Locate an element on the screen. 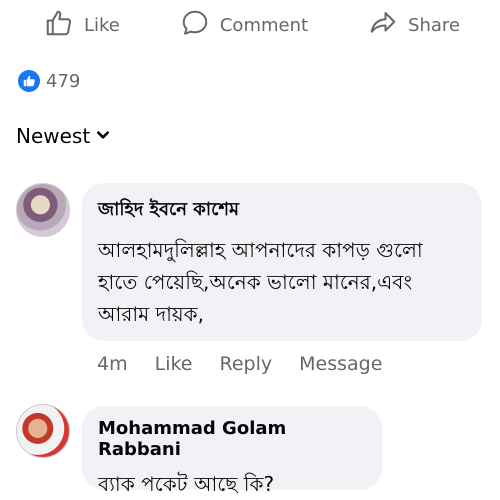 Image resolution: width=500 pixels, height=500 pixels. comment-actions: 4m Like Reply Message is located at coordinates (239, 364).